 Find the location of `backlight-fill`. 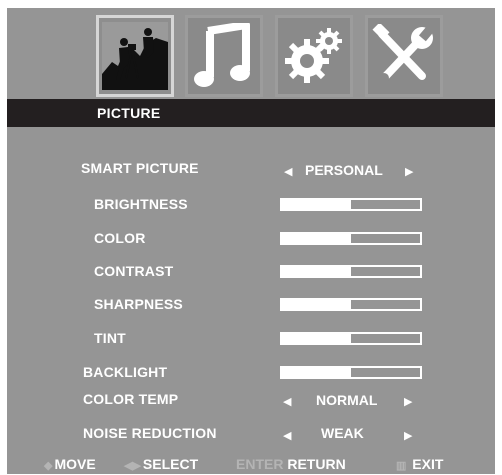

backlight-fill is located at coordinates (316, 372).